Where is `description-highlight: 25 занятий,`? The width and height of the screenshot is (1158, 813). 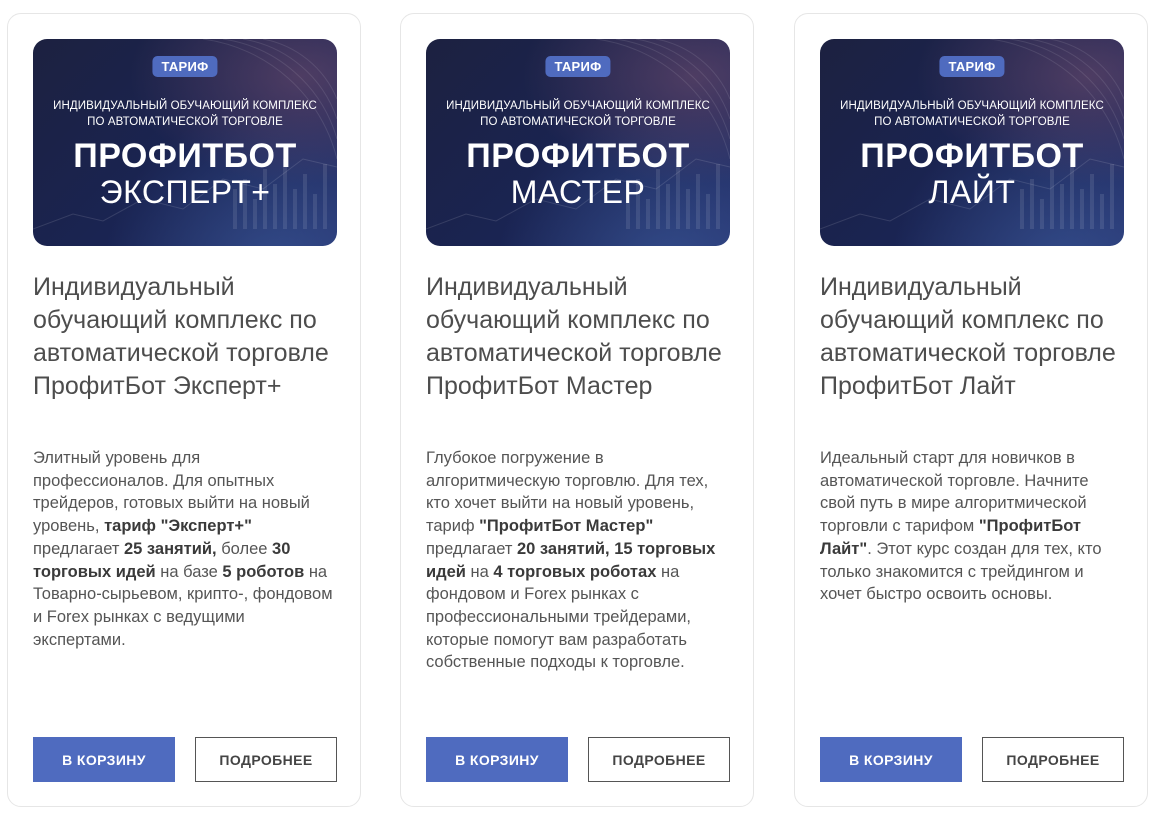
description-highlight: 25 занятий, is located at coordinates (170, 548).